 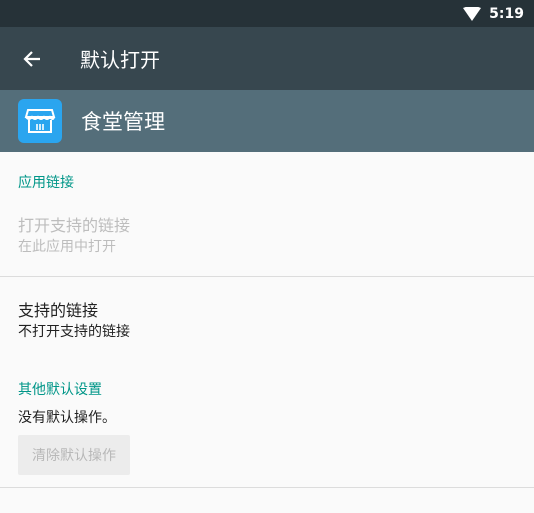 What do you see at coordinates (267, 13) in the screenshot?
I see `status-bar: 5:19` at bounding box center [267, 13].